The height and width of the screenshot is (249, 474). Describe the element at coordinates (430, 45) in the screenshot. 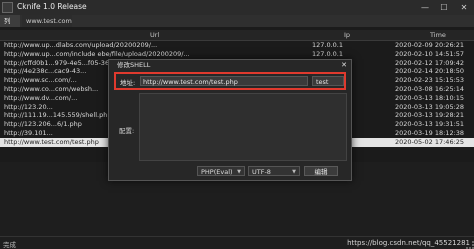

I see `cell-time: 2020-02-09 20:26:21` at that location.